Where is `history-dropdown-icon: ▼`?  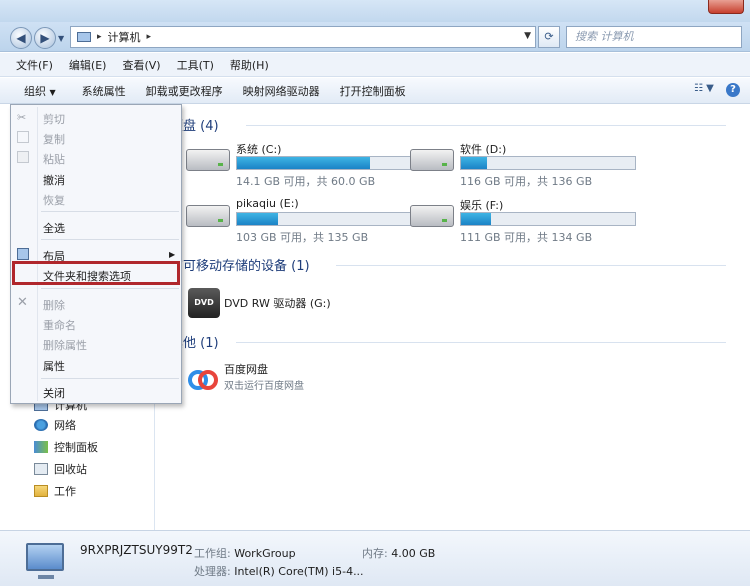 history-dropdown-icon: ▼ is located at coordinates (61, 38).